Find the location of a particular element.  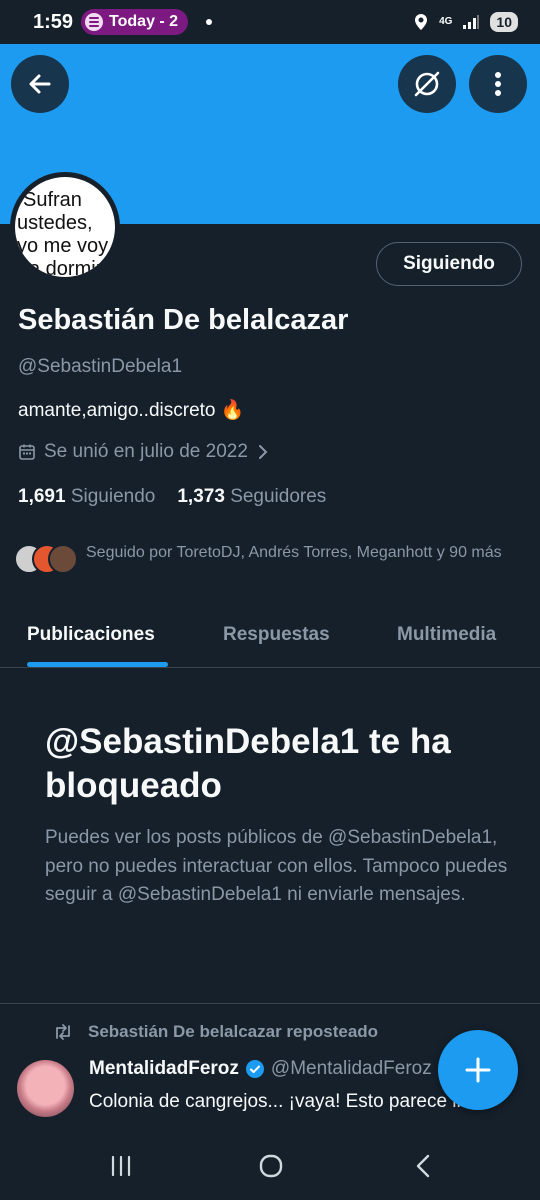

followers-stat: 1,373 Seguidores is located at coordinates (251, 497).